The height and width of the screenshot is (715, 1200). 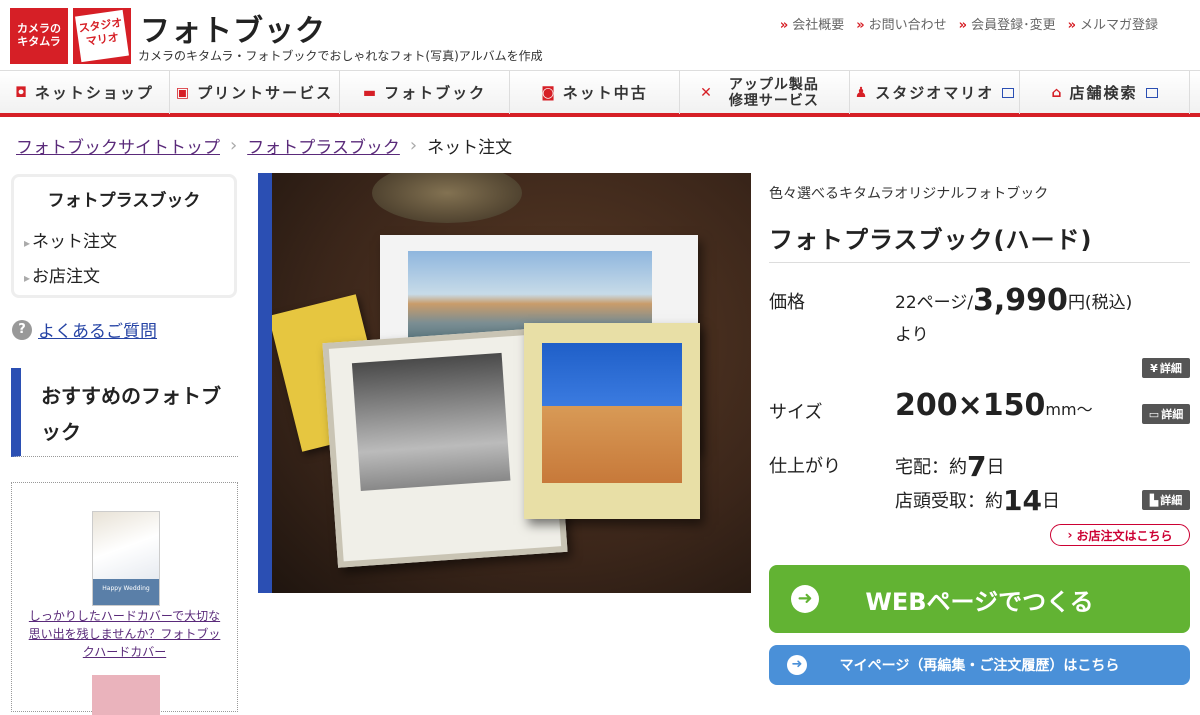 What do you see at coordinates (340, 56) in the screenshot?
I see `tagline: カメラのキタムラ・フォトブックでおしゃれなフォト(写真)アルバムを作成` at bounding box center [340, 56].